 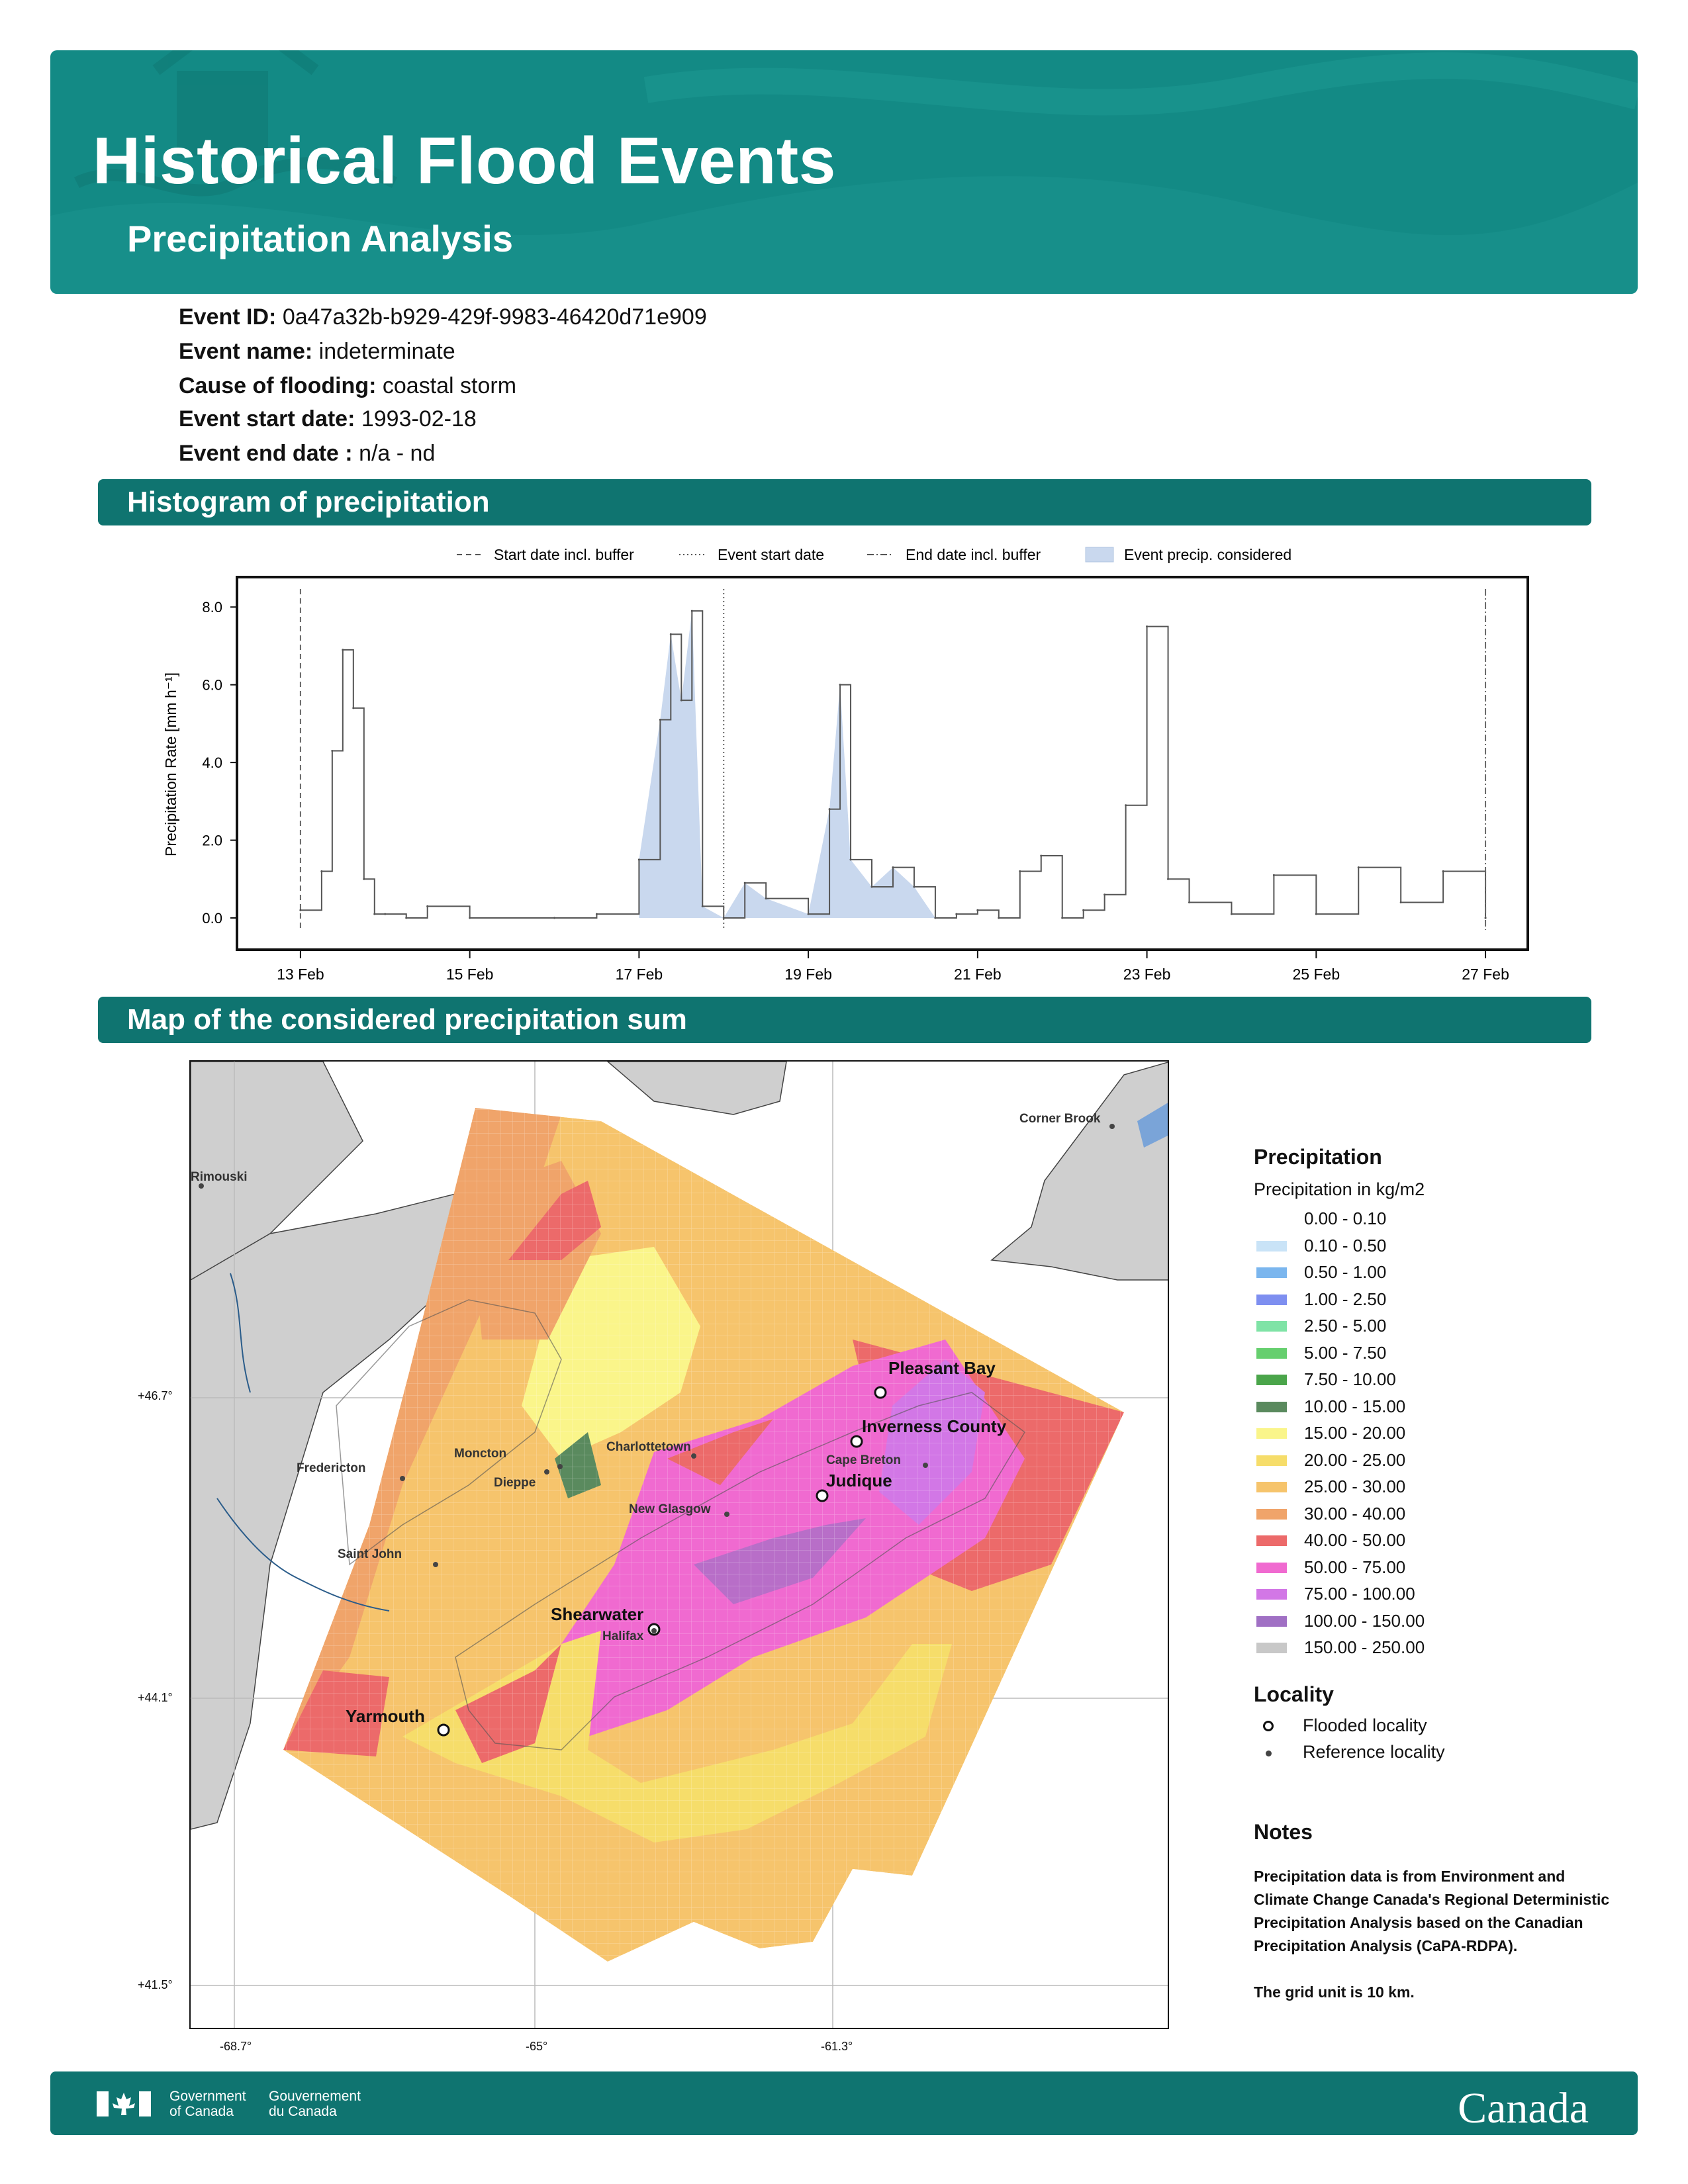 I want to click on event-start-row: Event start date: 1993-02-18, so click(x=328, y=419).